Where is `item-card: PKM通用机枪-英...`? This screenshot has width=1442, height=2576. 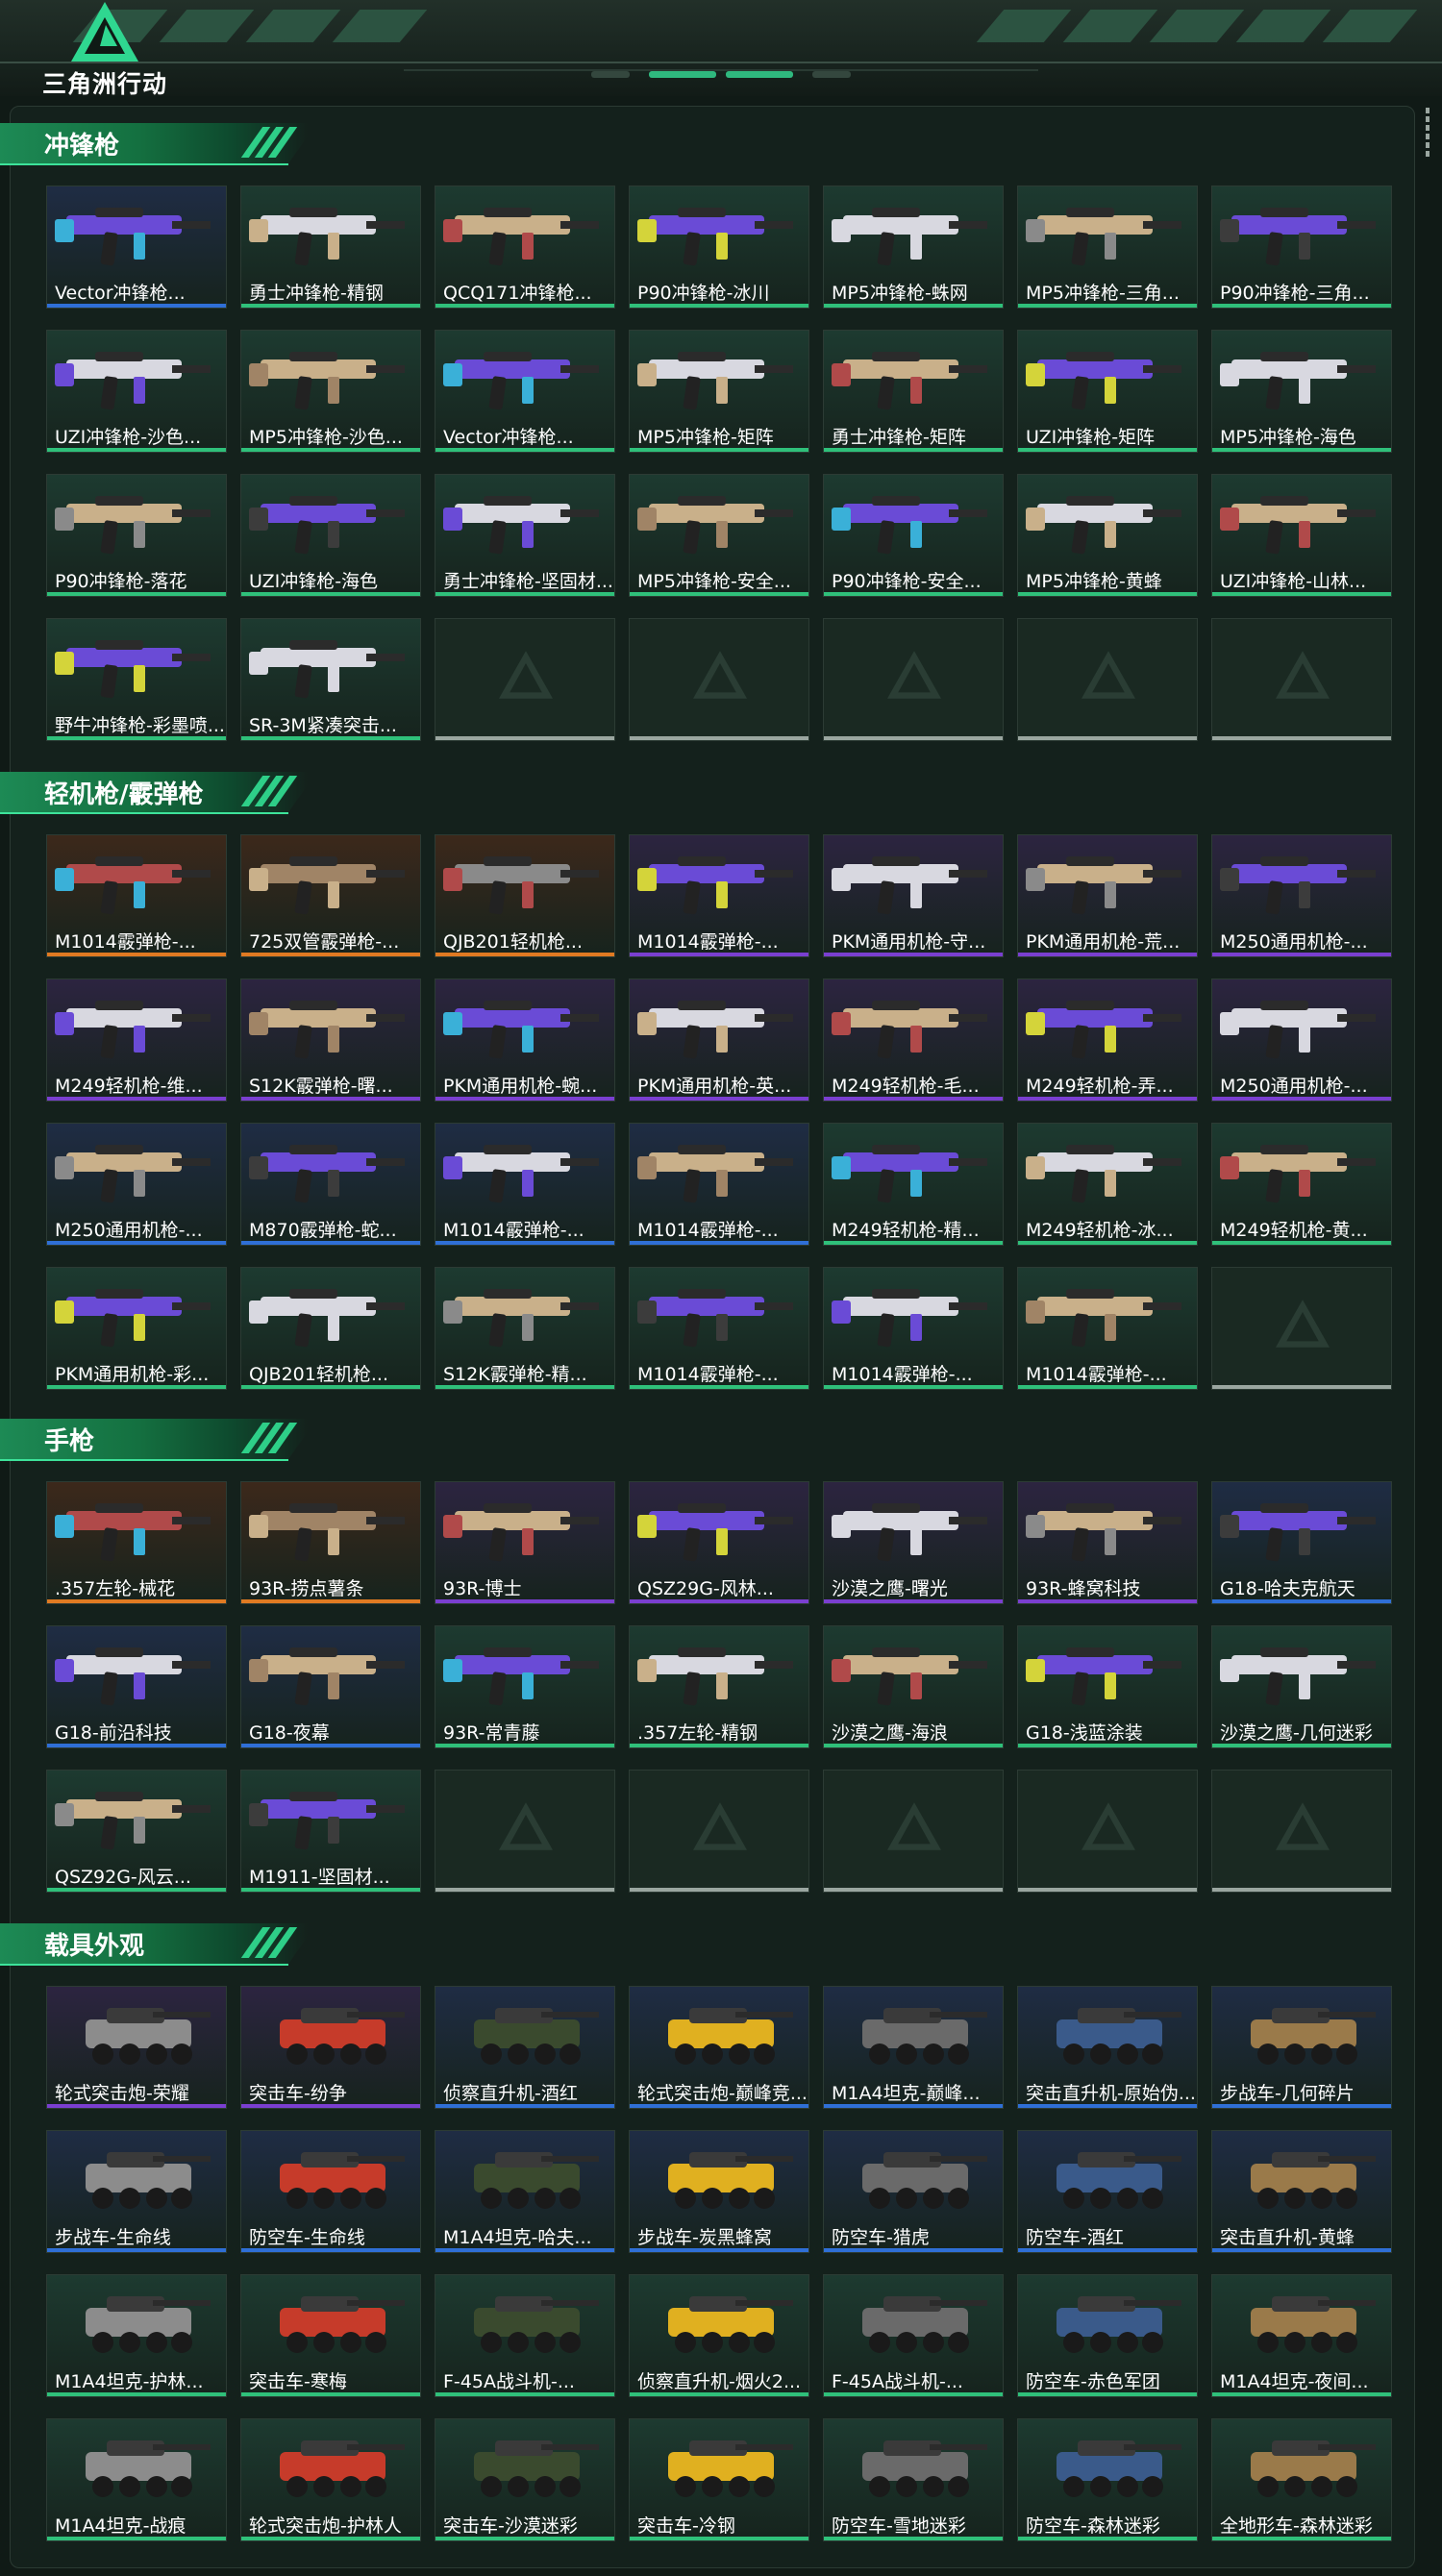 item-card: PKM通用机枪-英... is located at coordinates (719, 1040).